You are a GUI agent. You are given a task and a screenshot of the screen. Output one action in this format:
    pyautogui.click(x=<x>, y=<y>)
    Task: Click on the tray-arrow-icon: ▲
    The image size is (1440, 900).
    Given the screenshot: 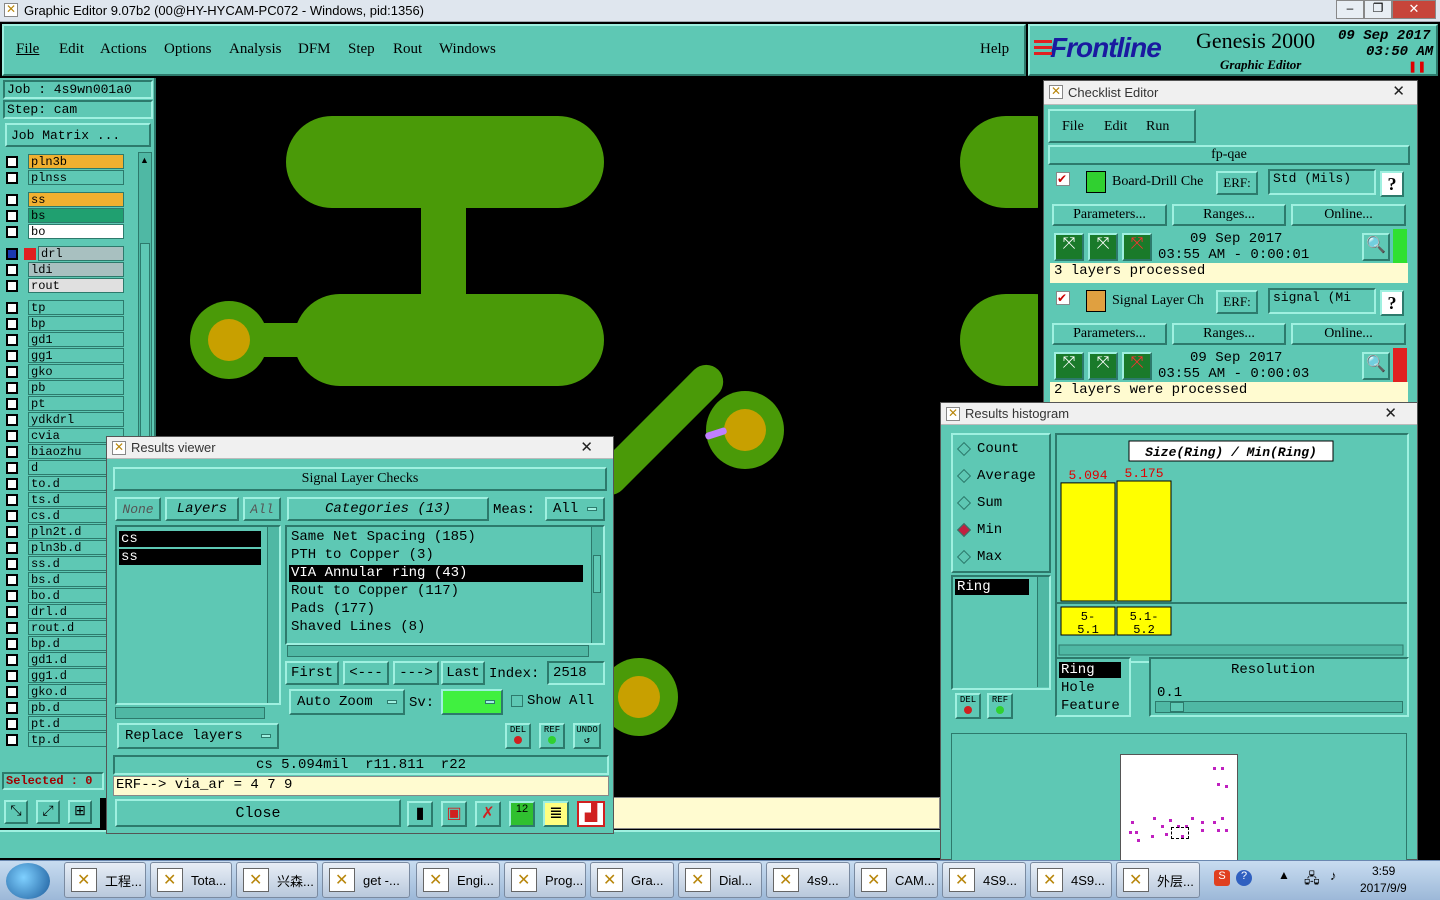 What is the action you would take?
    pyautogui.click(x=1284, y=875)
    